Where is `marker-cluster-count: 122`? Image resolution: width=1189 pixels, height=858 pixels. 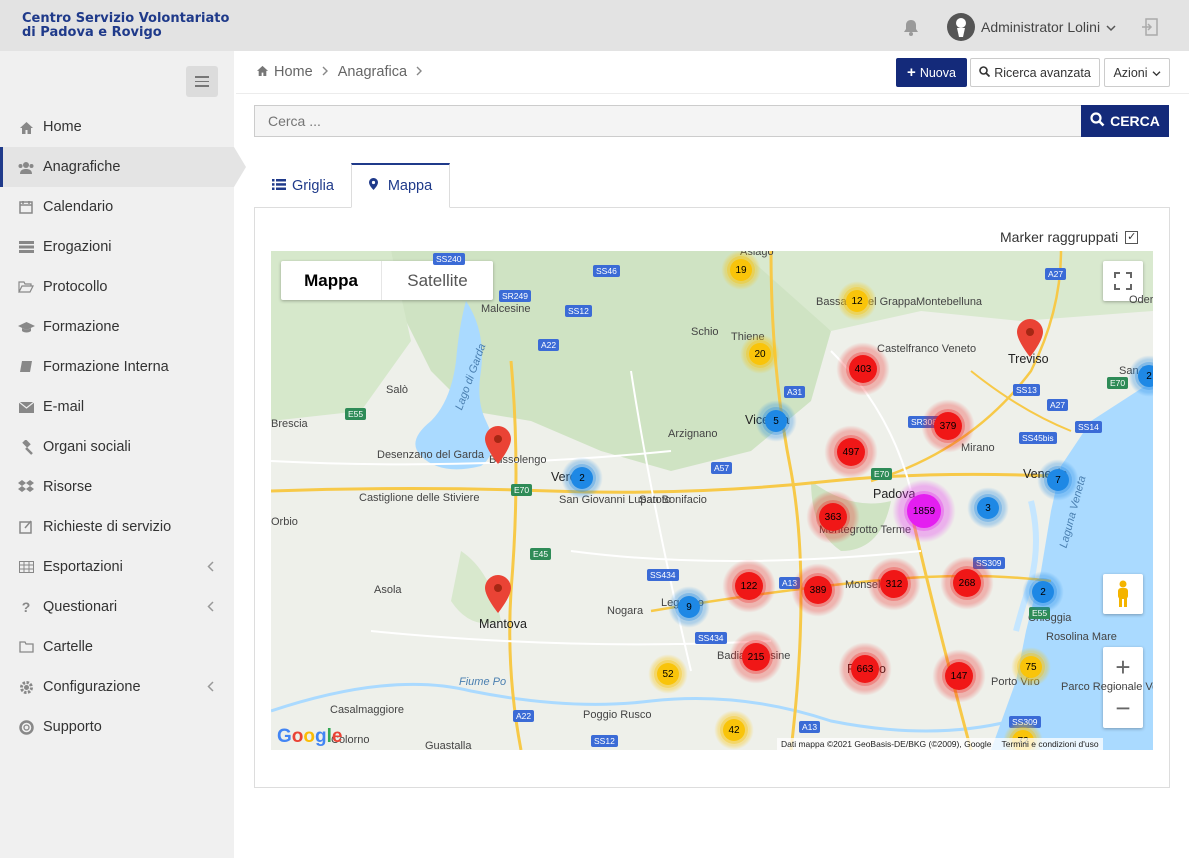 marker-cluster-count: 122 is located at coordinates (749, 586).